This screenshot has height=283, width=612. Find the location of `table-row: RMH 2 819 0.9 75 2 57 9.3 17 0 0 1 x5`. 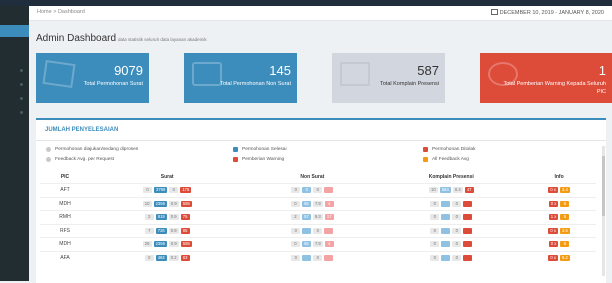

table-row: RMH 2 819 0.9 75 2 57 9.3 17 0 0 1 x5 is located at coordinates (318, 217).